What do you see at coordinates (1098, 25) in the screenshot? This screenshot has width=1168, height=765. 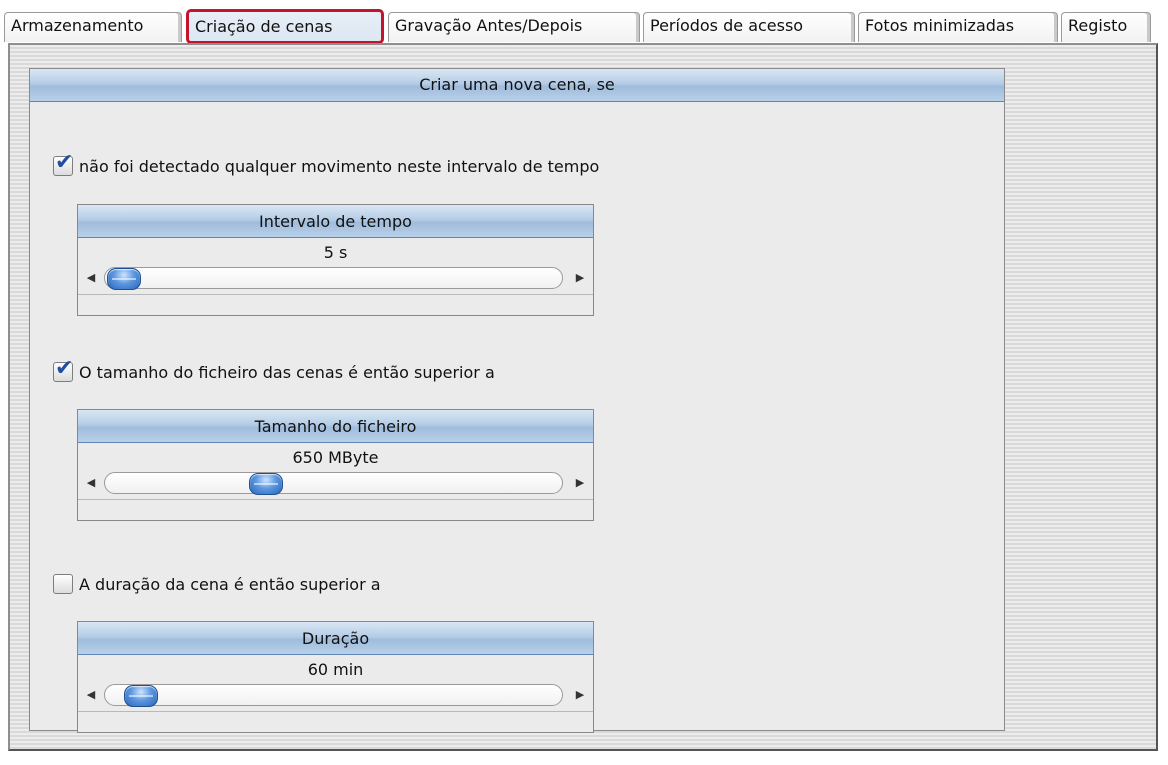 I see `tab-label: Registo` at bounding box center [1098, 25].